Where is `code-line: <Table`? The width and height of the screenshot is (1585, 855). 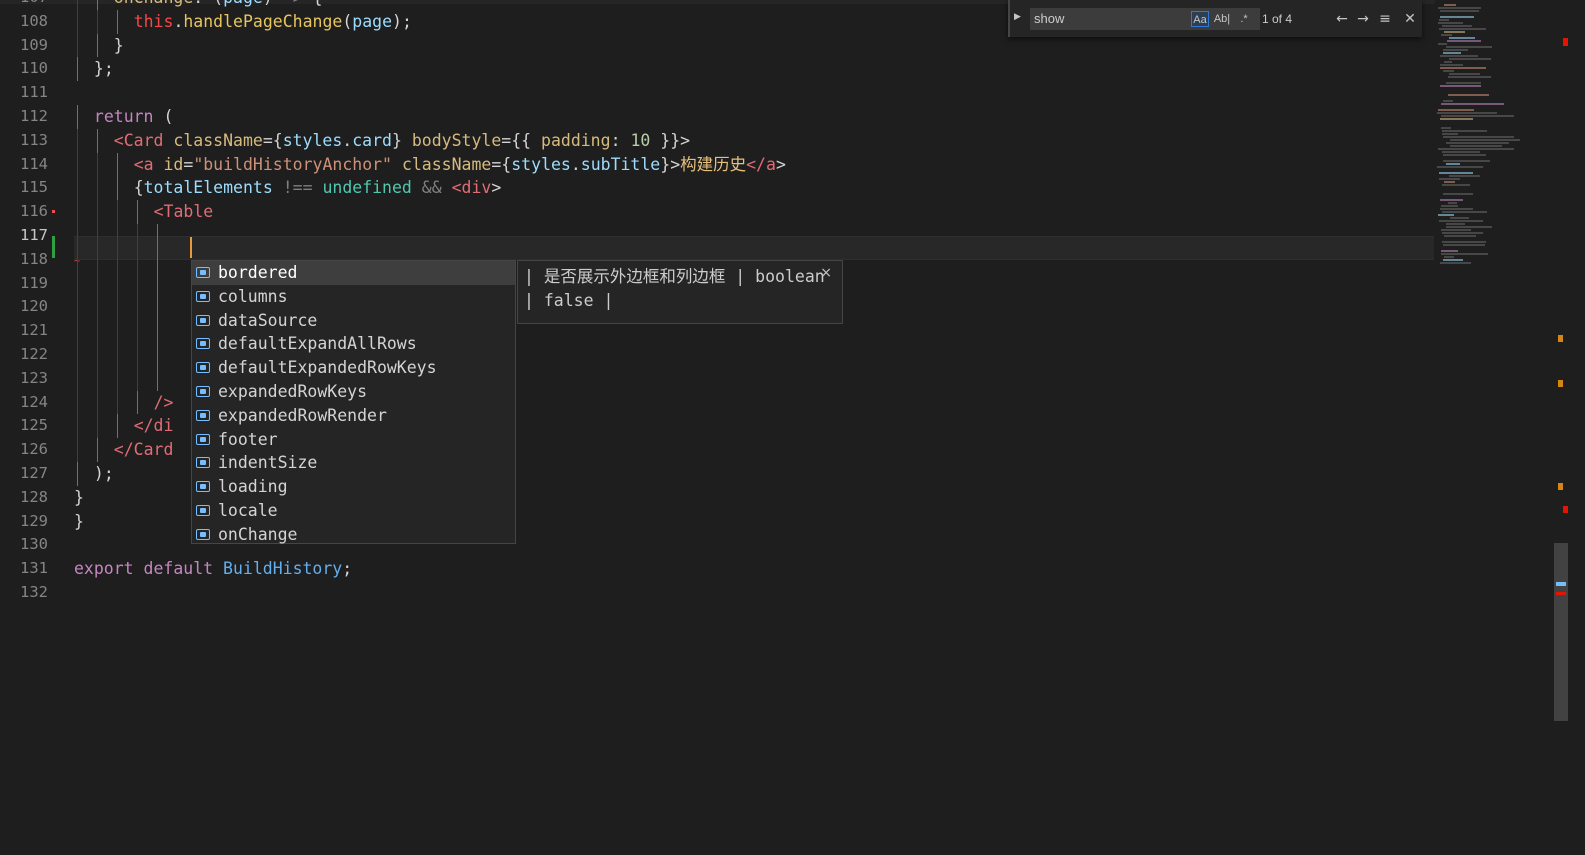 code-line: <Table is located at coordinates (754, 212).